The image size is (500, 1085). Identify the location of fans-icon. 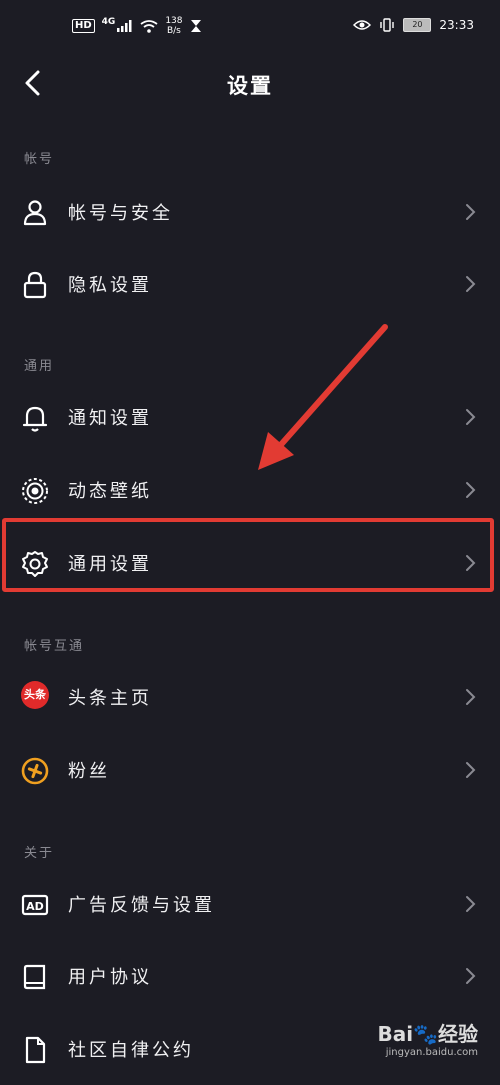
(35, 771).